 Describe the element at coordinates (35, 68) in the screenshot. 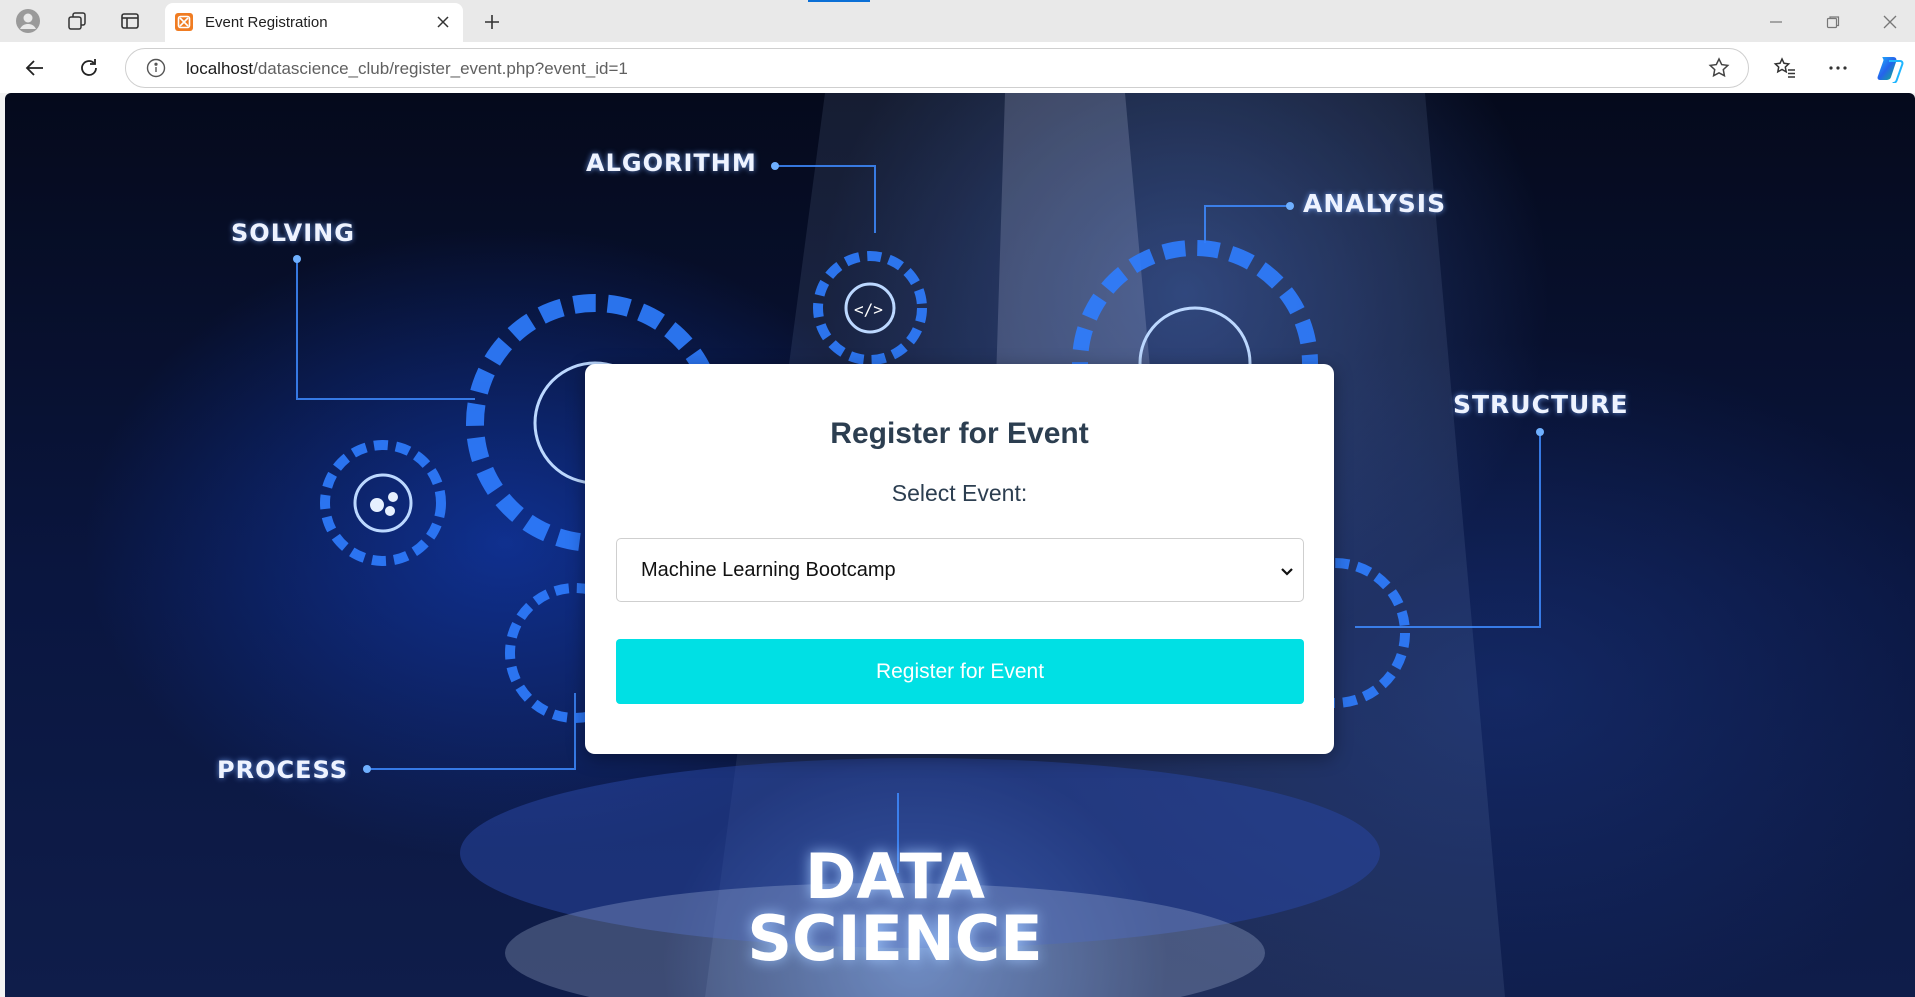

I see `back-button` at that location.